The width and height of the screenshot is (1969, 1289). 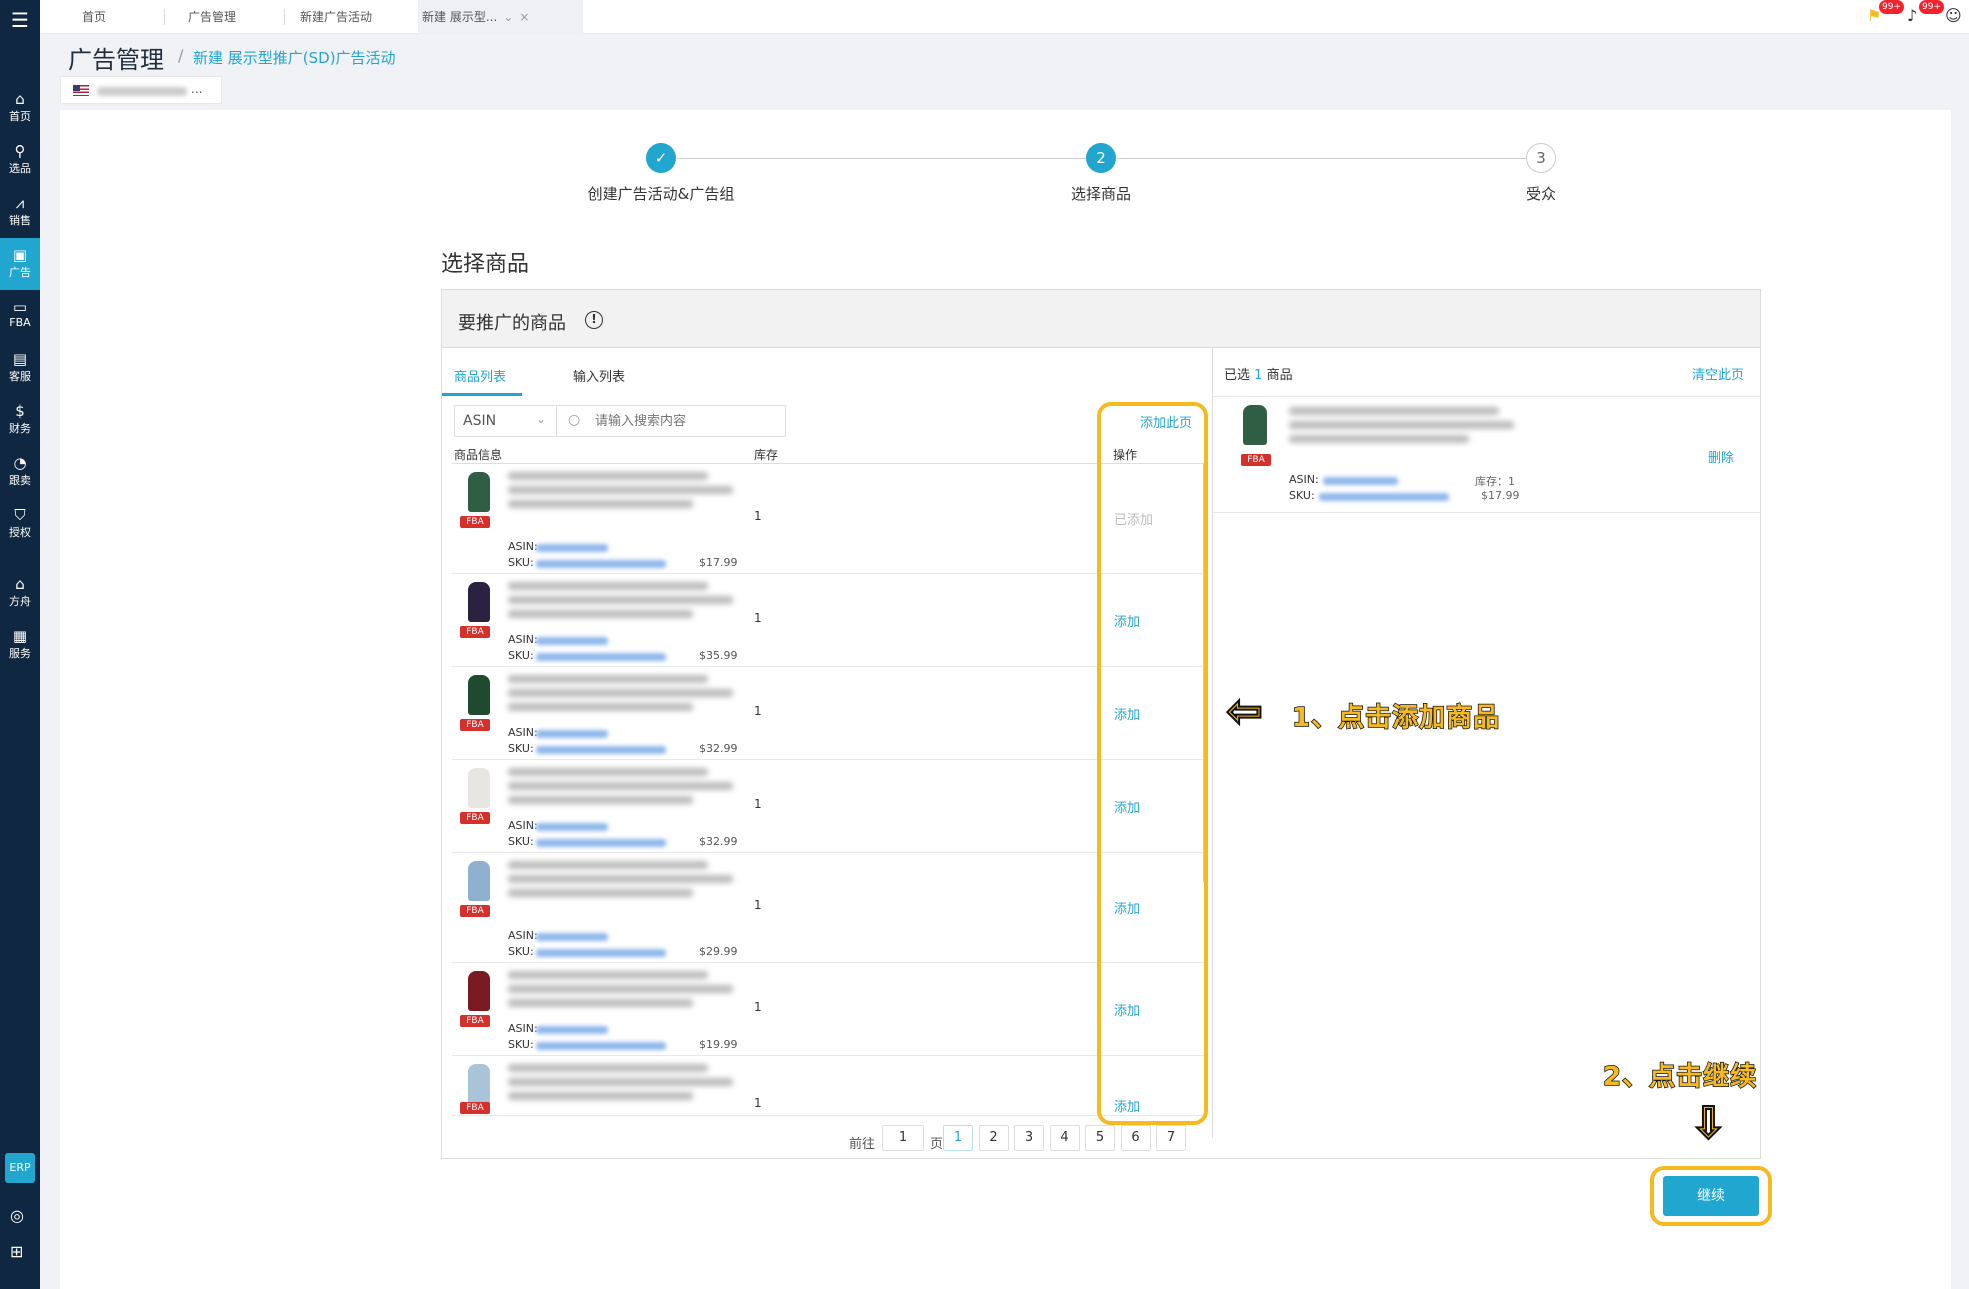 I want to click on sidebar-item-follow-sell: ◔ 跟卖, so click(x=20, y=472).